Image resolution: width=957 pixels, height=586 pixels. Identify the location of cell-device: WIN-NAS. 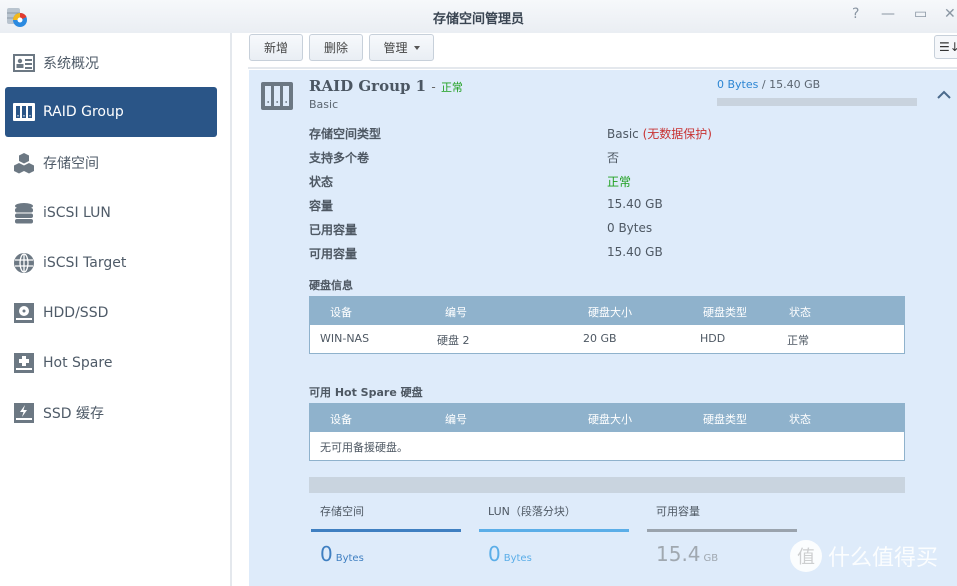
(345, 338).